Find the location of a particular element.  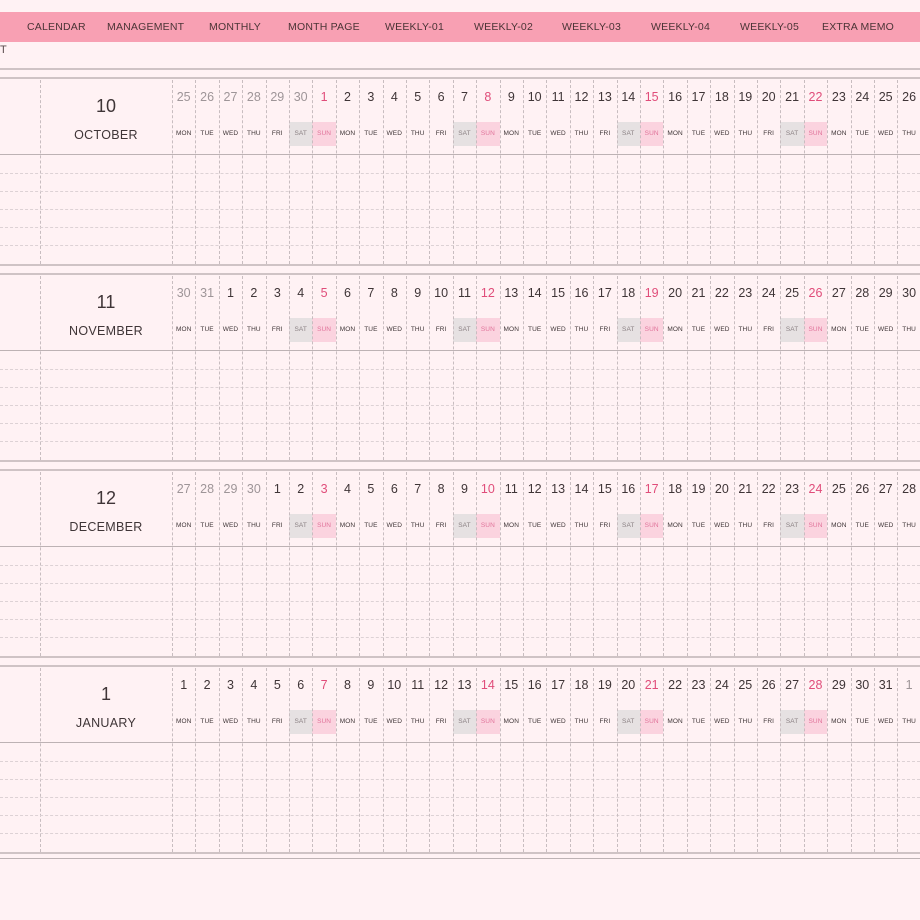

day-number: 22 is located at coordinates (721, 293).